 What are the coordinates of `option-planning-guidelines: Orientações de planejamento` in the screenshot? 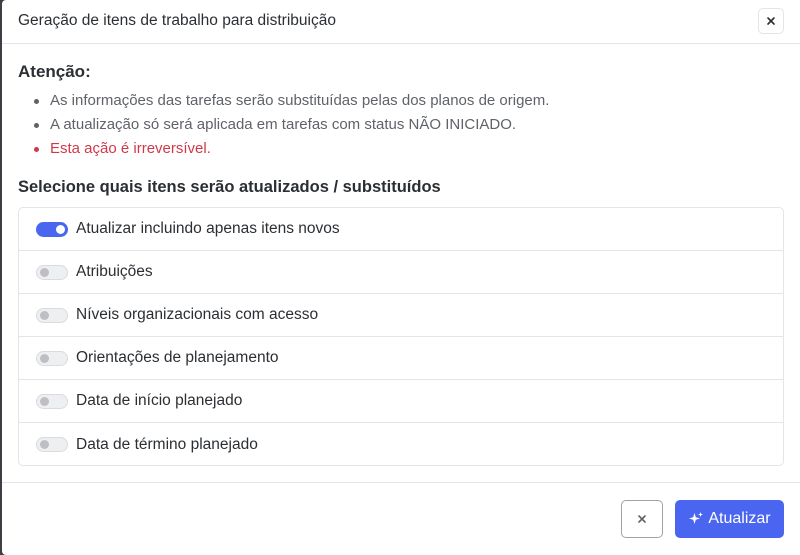 It's located at (401, 358).